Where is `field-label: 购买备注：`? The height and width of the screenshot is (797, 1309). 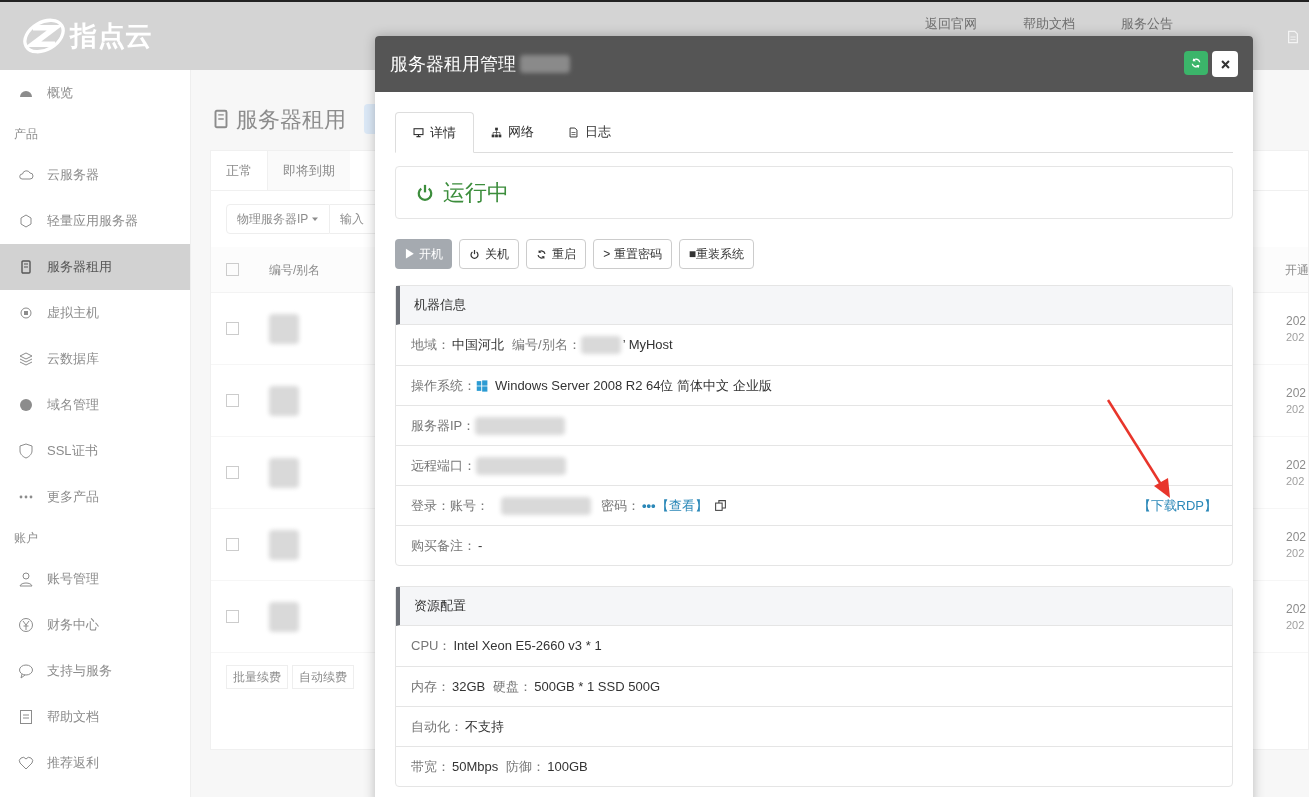
field-label: 购买备注： is located at coordinates (443, 545).